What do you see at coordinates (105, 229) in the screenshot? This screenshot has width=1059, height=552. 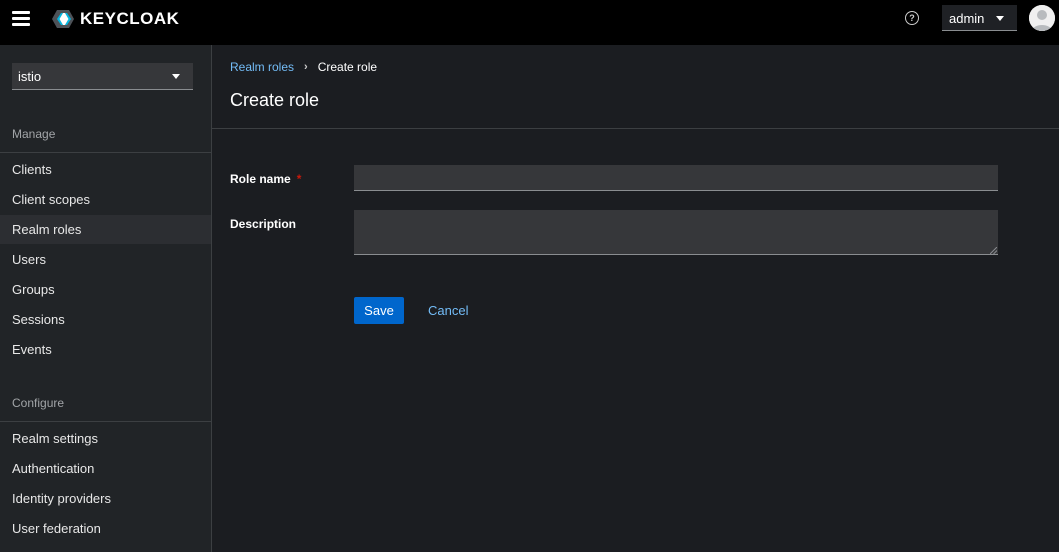 I see `sidebar-item-realm-roles: Realm roles` at bounding box center [105, 229].